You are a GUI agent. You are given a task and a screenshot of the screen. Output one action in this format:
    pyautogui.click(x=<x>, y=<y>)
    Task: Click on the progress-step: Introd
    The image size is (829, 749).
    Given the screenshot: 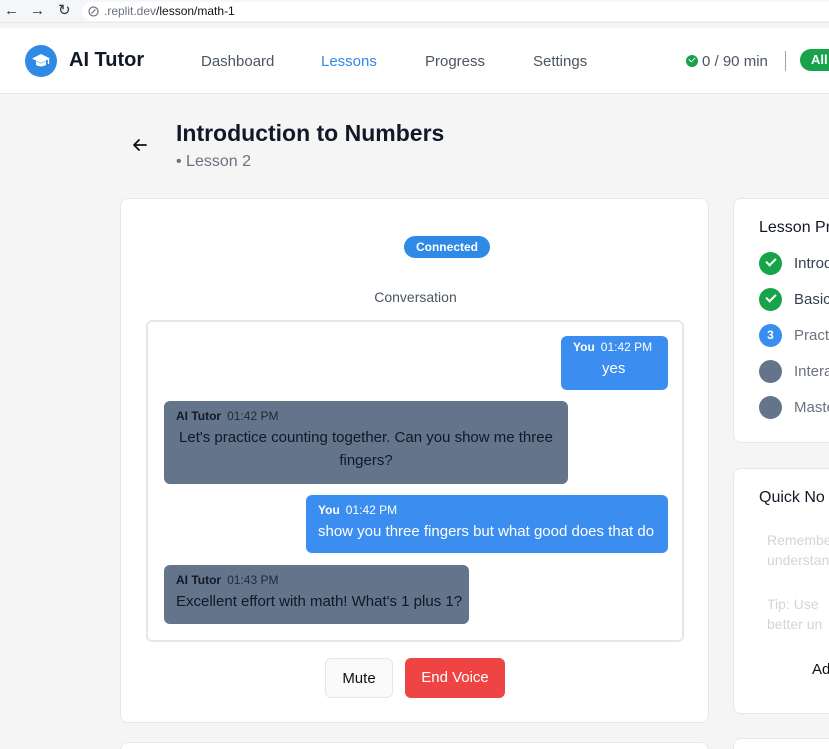 What is the action you would take?
    pyautogui.click(x=794, y=264)
    